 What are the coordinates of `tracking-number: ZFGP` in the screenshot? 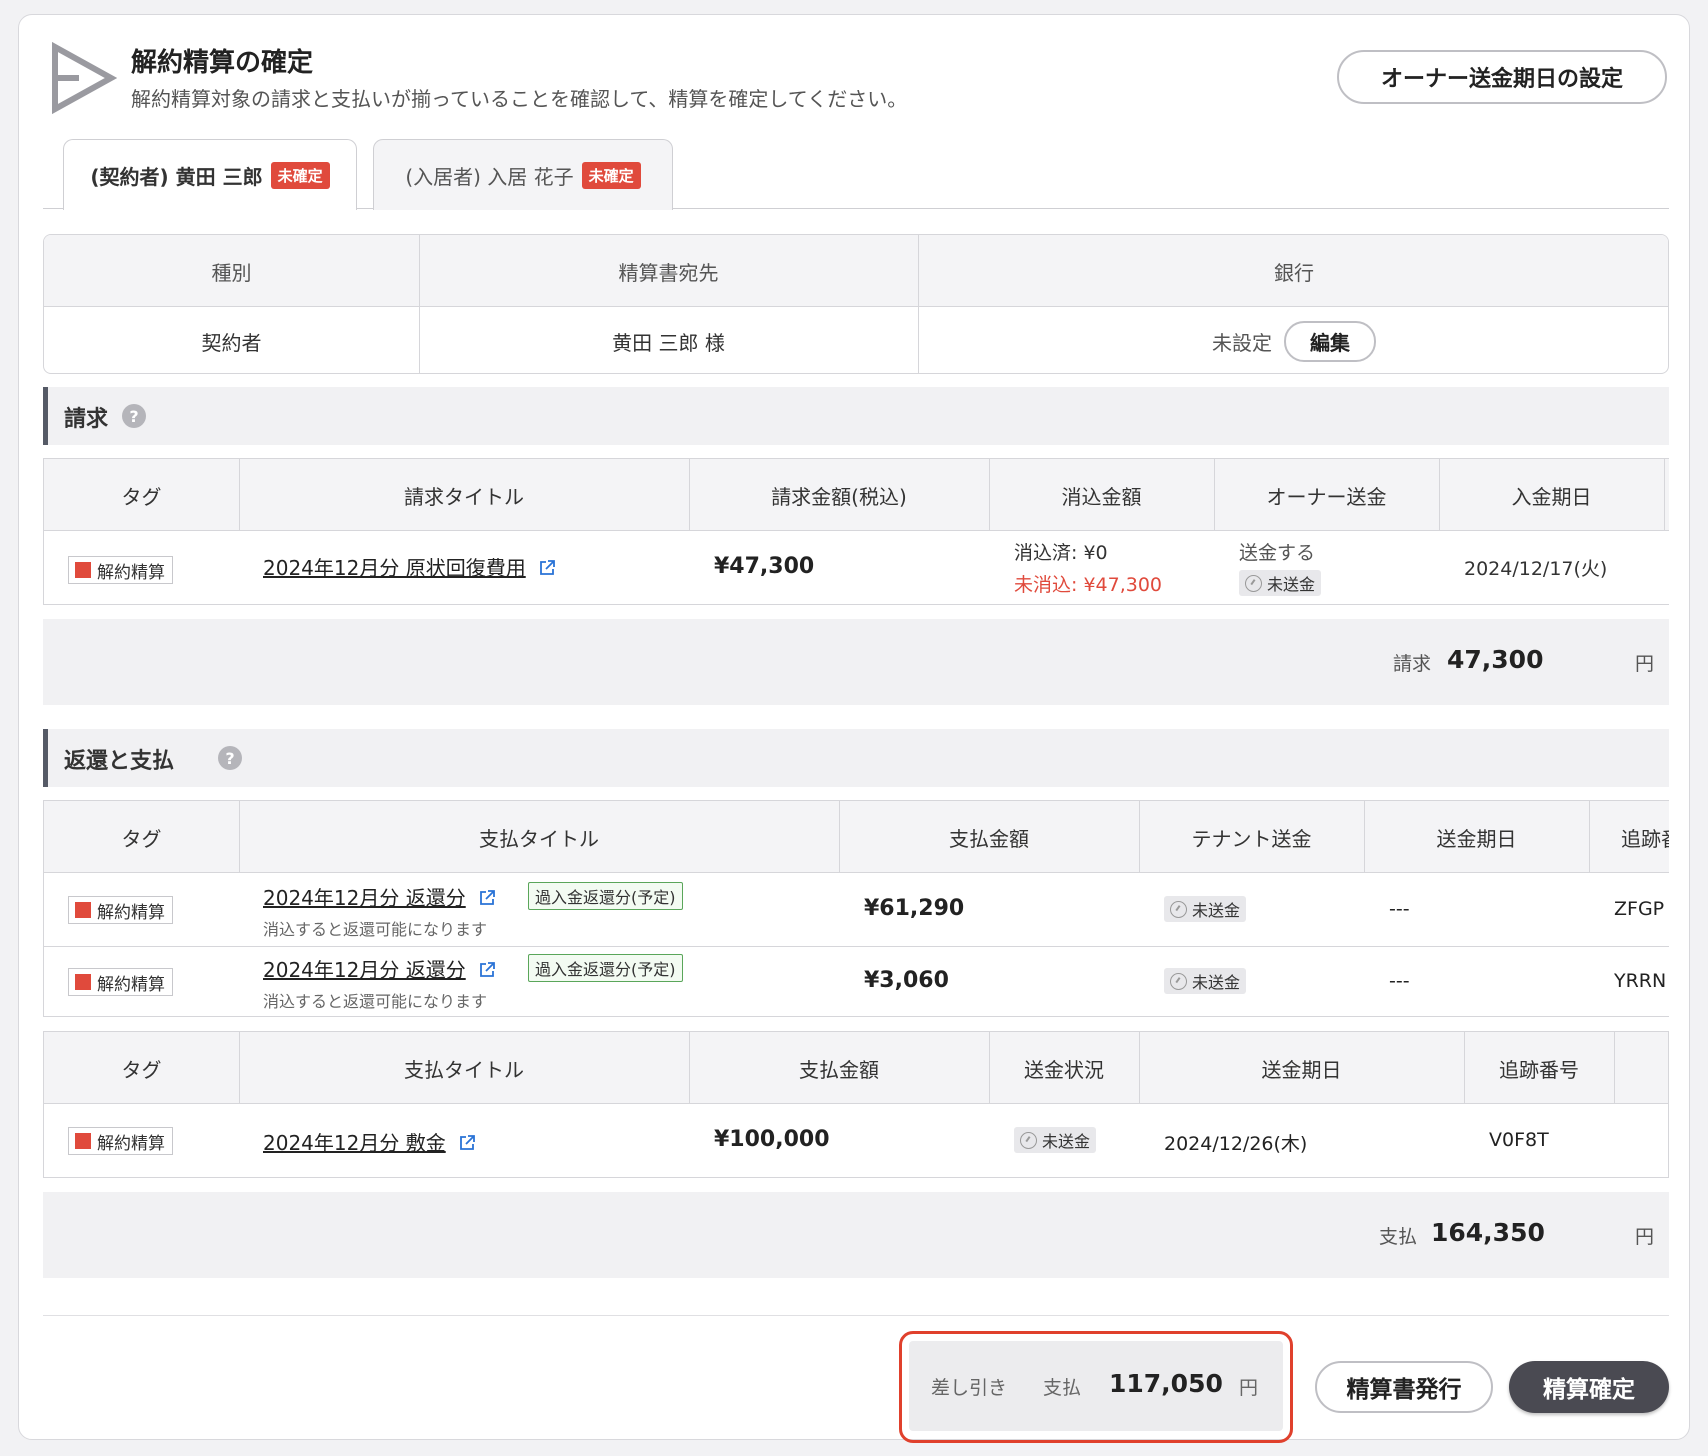 It's located at (1639, 909).